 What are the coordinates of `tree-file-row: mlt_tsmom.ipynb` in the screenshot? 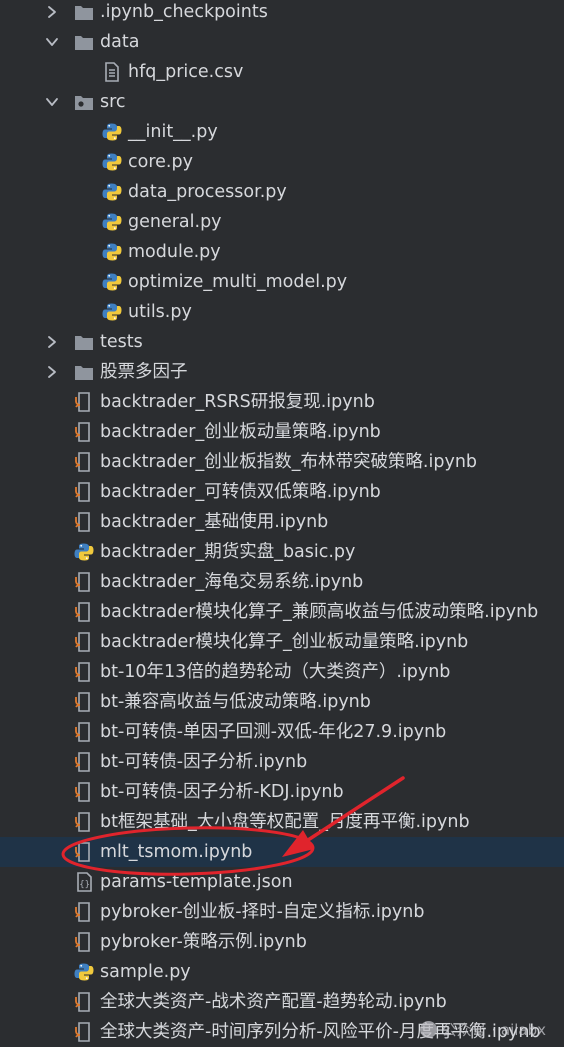 It's located at (282, 852).